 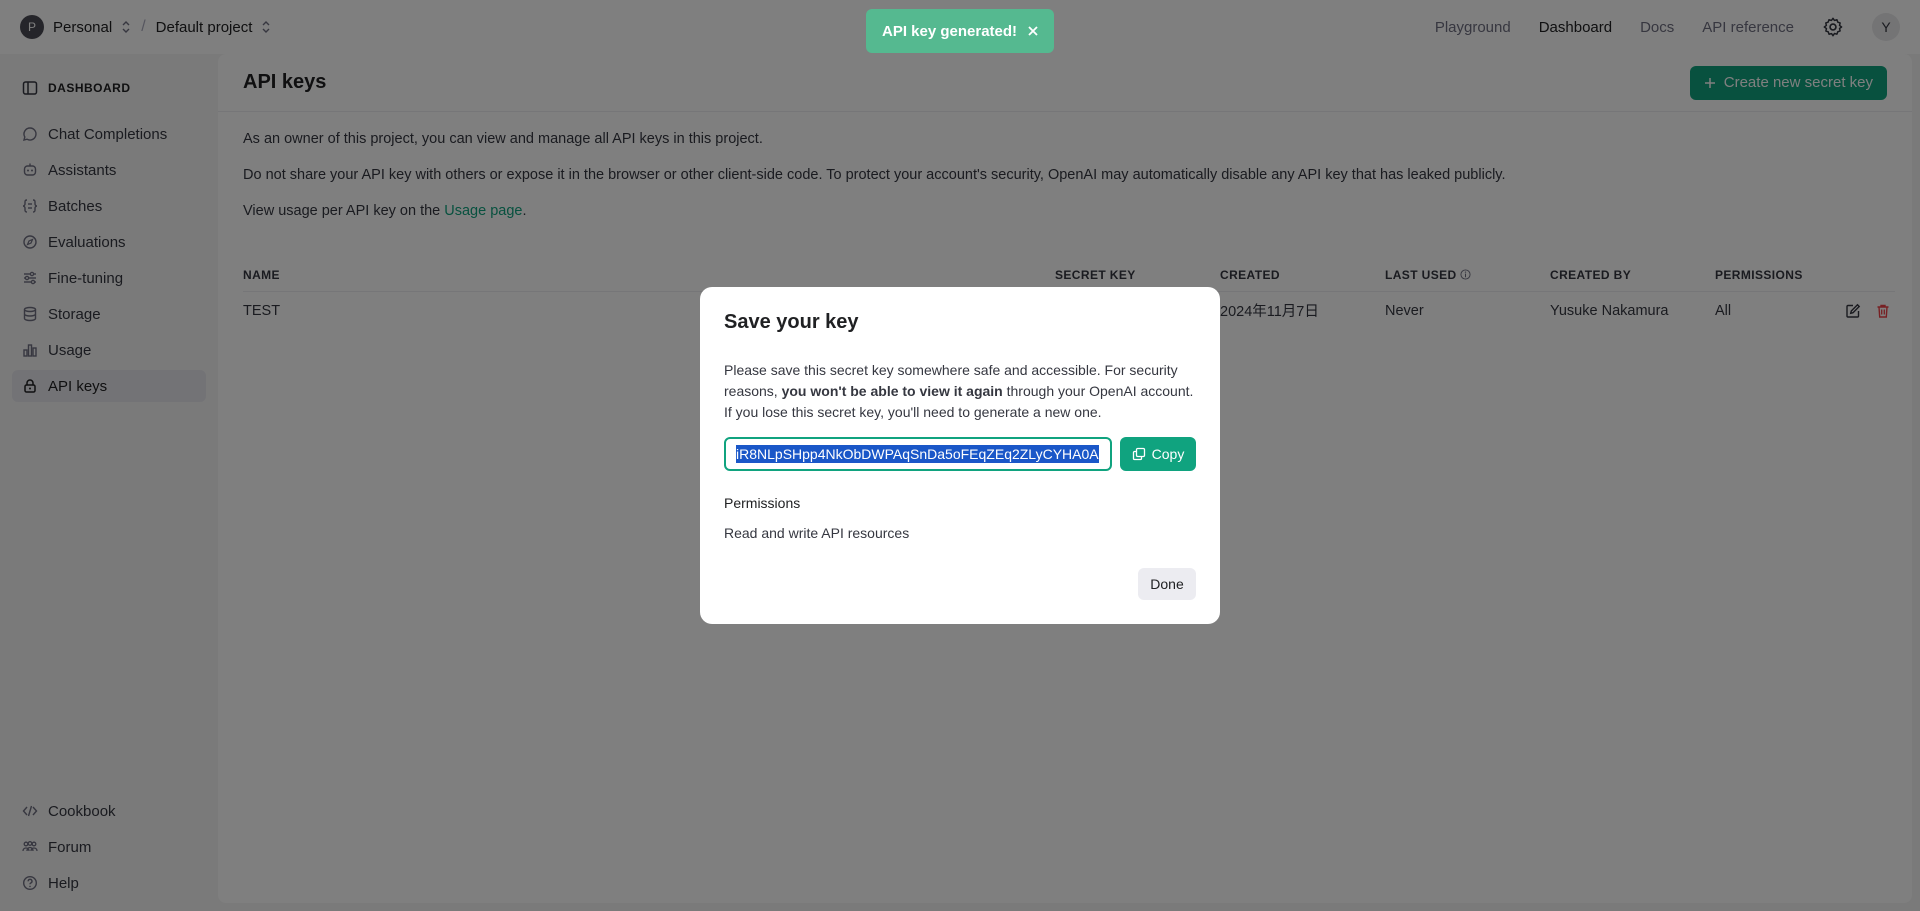 What do you see at coordinates (1033, 31) in the screenshot?
I see `close-icon` at bounding box center [1033, 31].